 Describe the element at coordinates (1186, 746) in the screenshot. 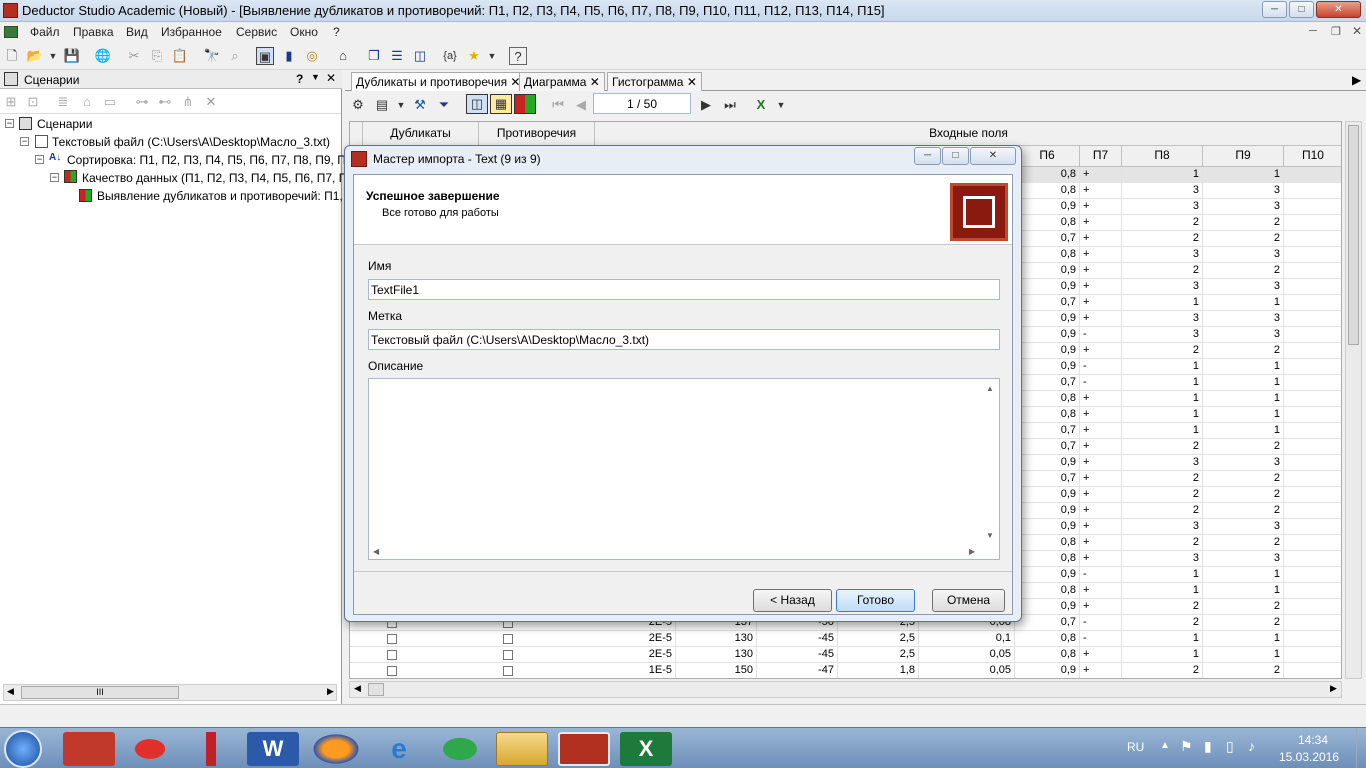

I see `tray-flag-icon: ⚑` at that location.